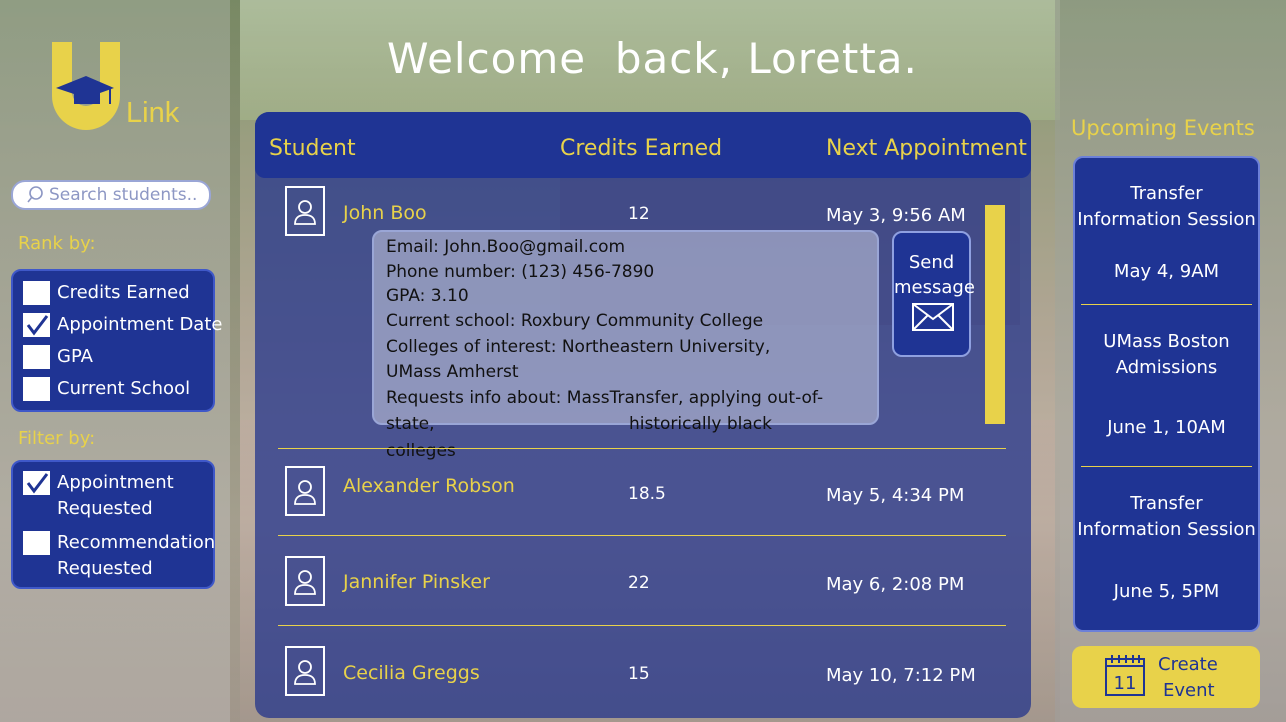 The image size is (1286, 722). I want to click on detail-phone: Phone number: (123) 456-7890, so click(520, 272).